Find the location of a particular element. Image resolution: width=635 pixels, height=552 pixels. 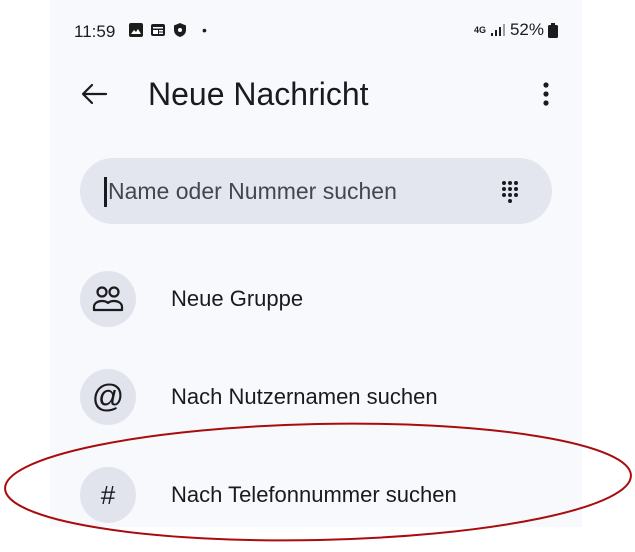

network-type-label: 4G is located at coordinates (479, 29).